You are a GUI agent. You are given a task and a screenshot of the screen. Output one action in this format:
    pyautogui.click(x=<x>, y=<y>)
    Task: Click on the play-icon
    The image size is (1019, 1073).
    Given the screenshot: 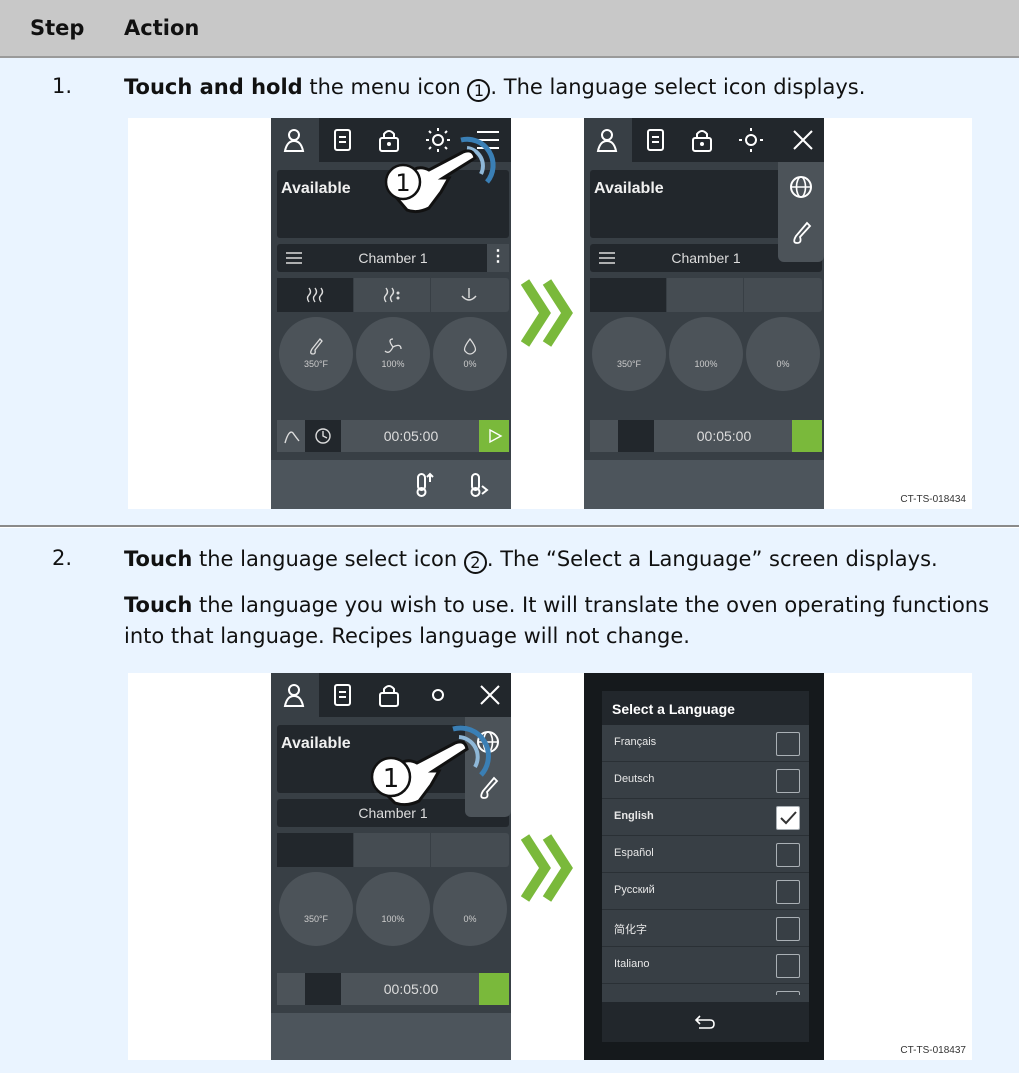 What is the action you would take?
    pyautogui.click(x=496, y=436)
    